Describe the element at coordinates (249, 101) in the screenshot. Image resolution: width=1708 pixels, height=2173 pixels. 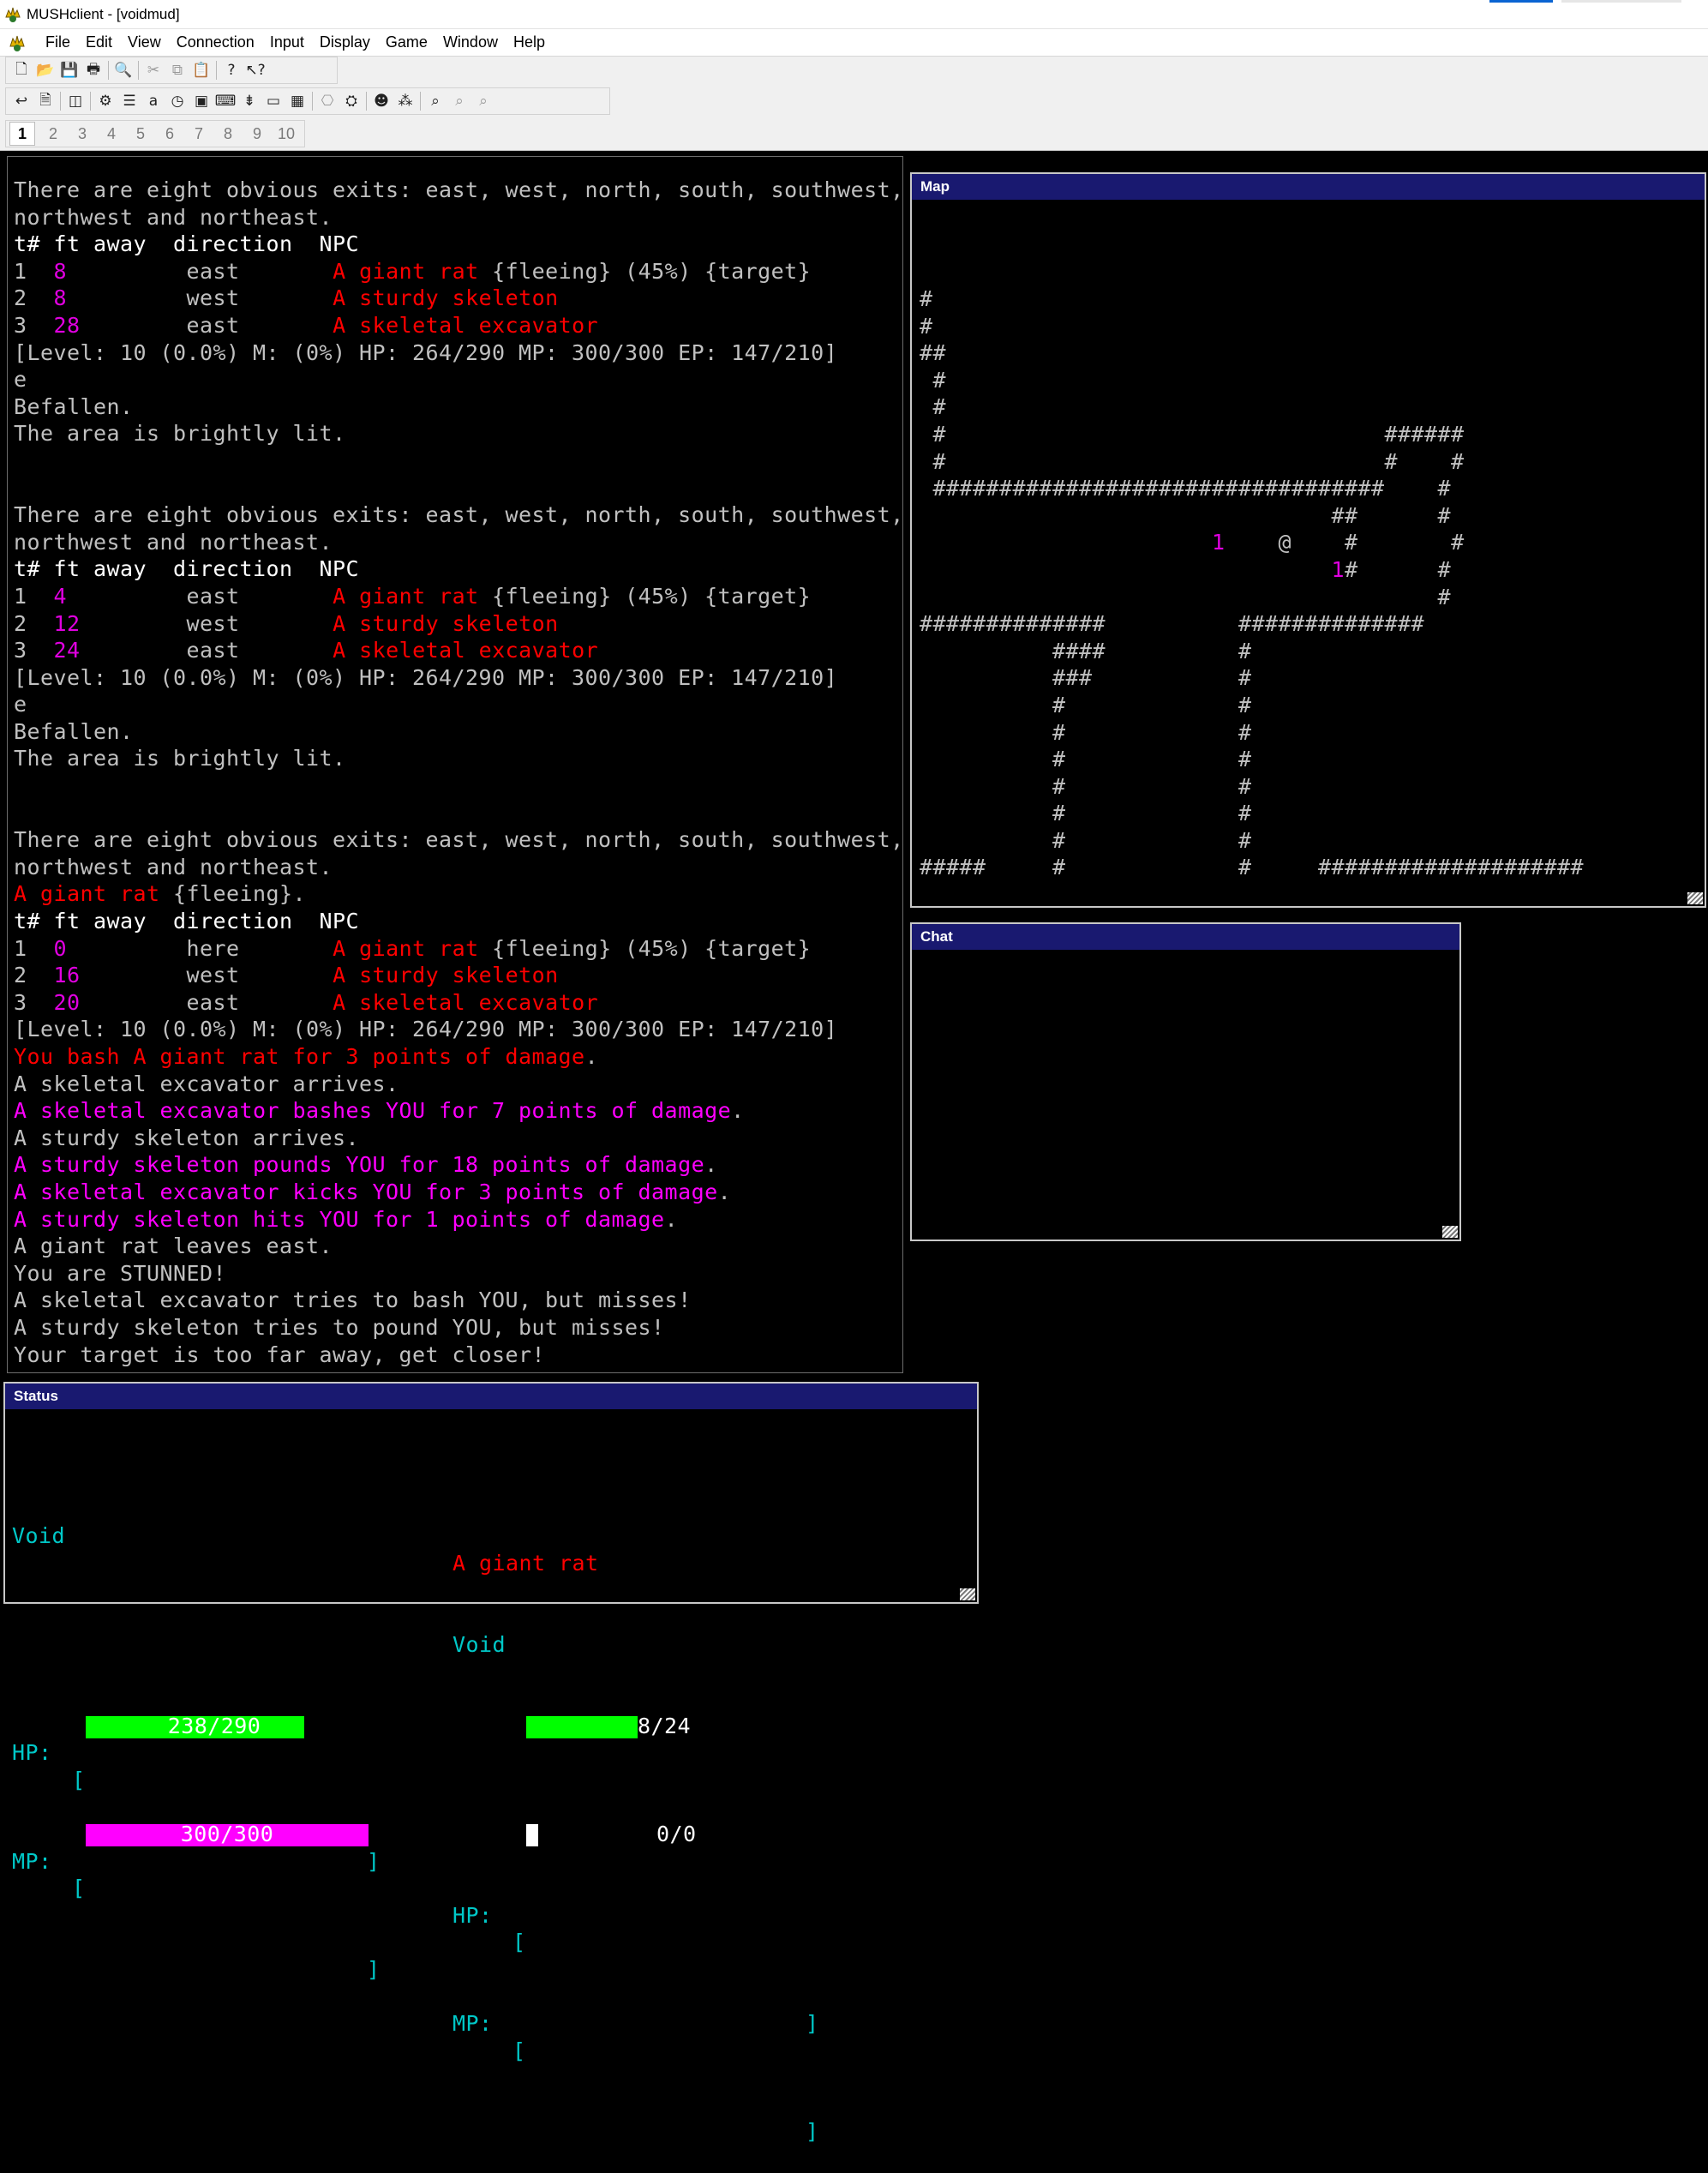
I see `macros-icon: ⇟` at that location.